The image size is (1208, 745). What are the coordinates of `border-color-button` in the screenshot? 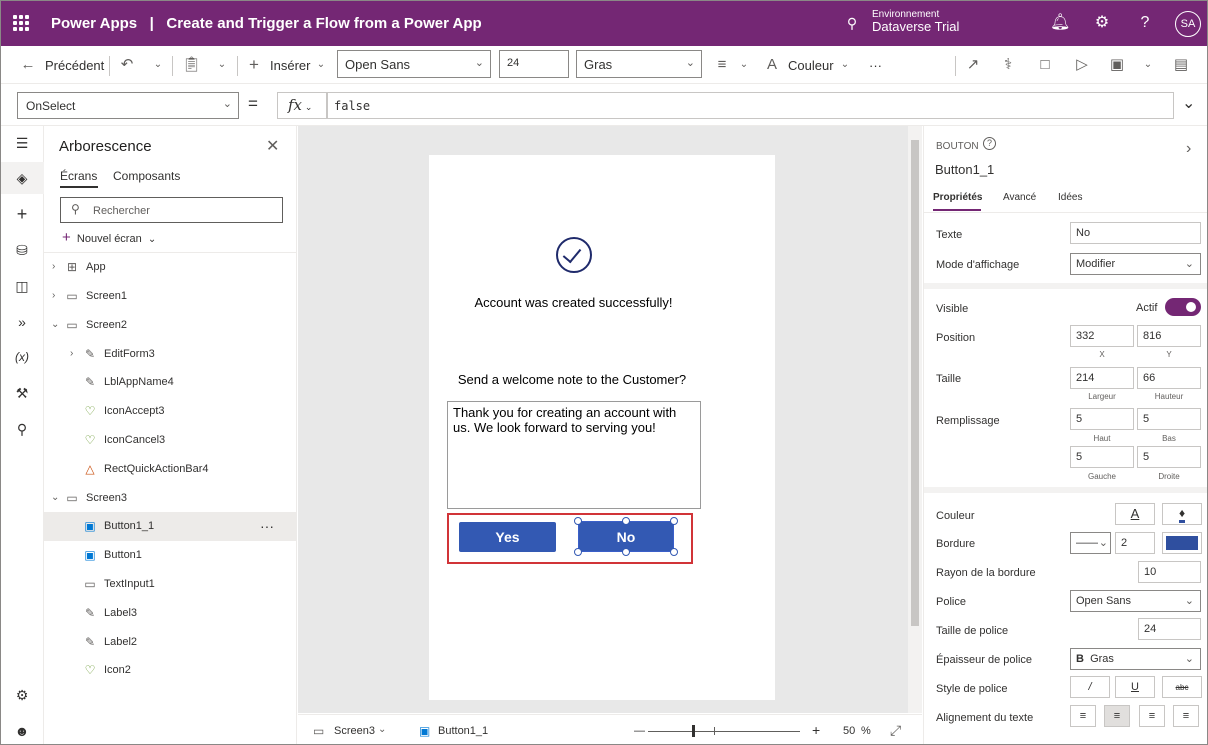 It's located at (1182, 543).